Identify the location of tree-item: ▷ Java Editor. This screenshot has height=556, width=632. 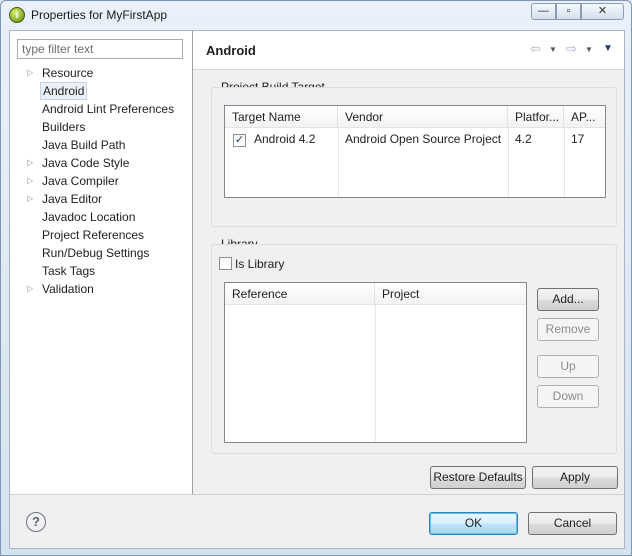
(101, 199).